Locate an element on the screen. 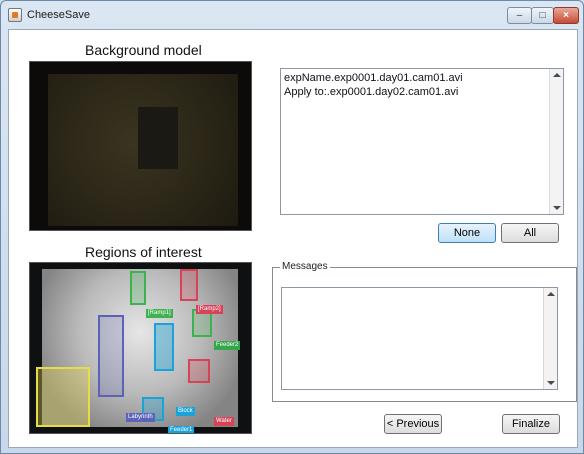 Image resolution: width=584 pixels, height=454 pixels. none-button: None is located at coordinates (467, 233).